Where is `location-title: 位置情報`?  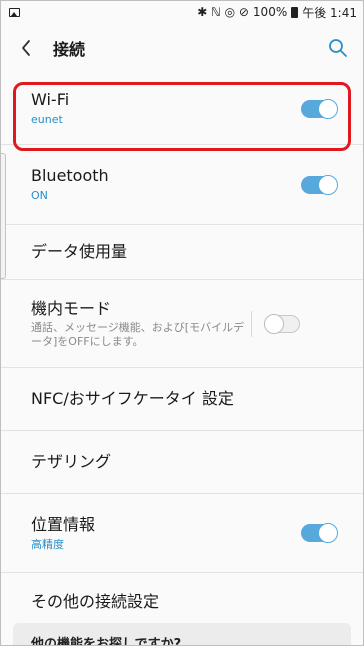 location-title: 位置情報 is located at coordinates (63, 524).